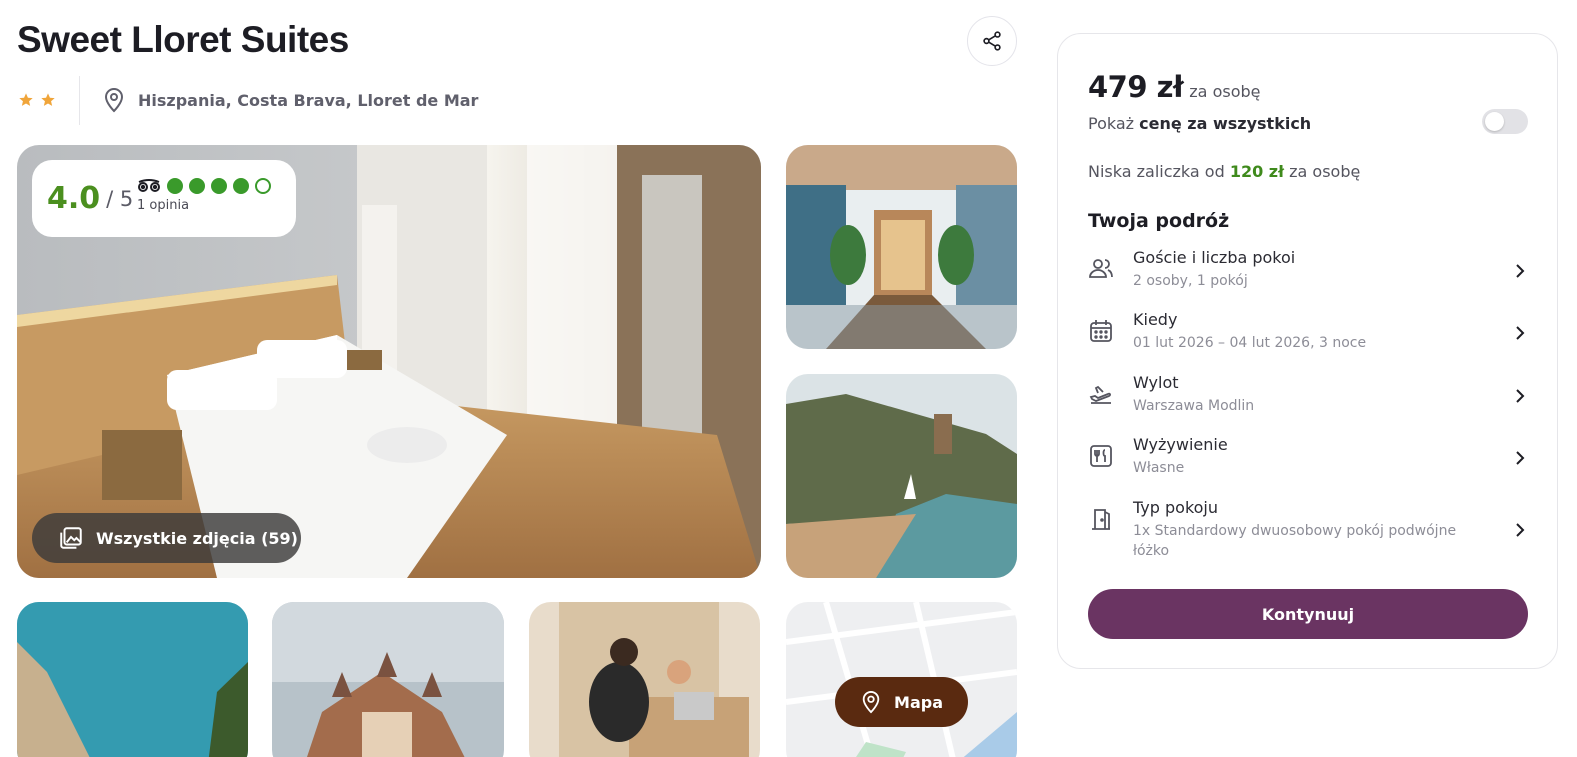 This screenshot has width=1577, height=757. What do you see at coordinates (1250, 343) in the screenshot?
I see `trip-item-value: 01 lut 2026 – 04 lut 2026, 3 noce` at bounding box center [1250, 343].